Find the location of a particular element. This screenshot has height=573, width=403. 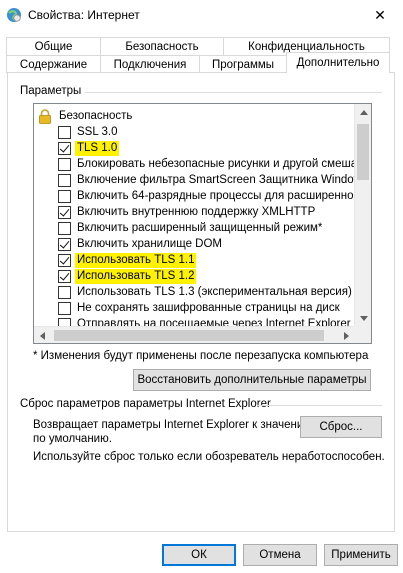

option-label: Включить внутреннюю поддержку XMLHTTP is located at coordinates (196, 211).